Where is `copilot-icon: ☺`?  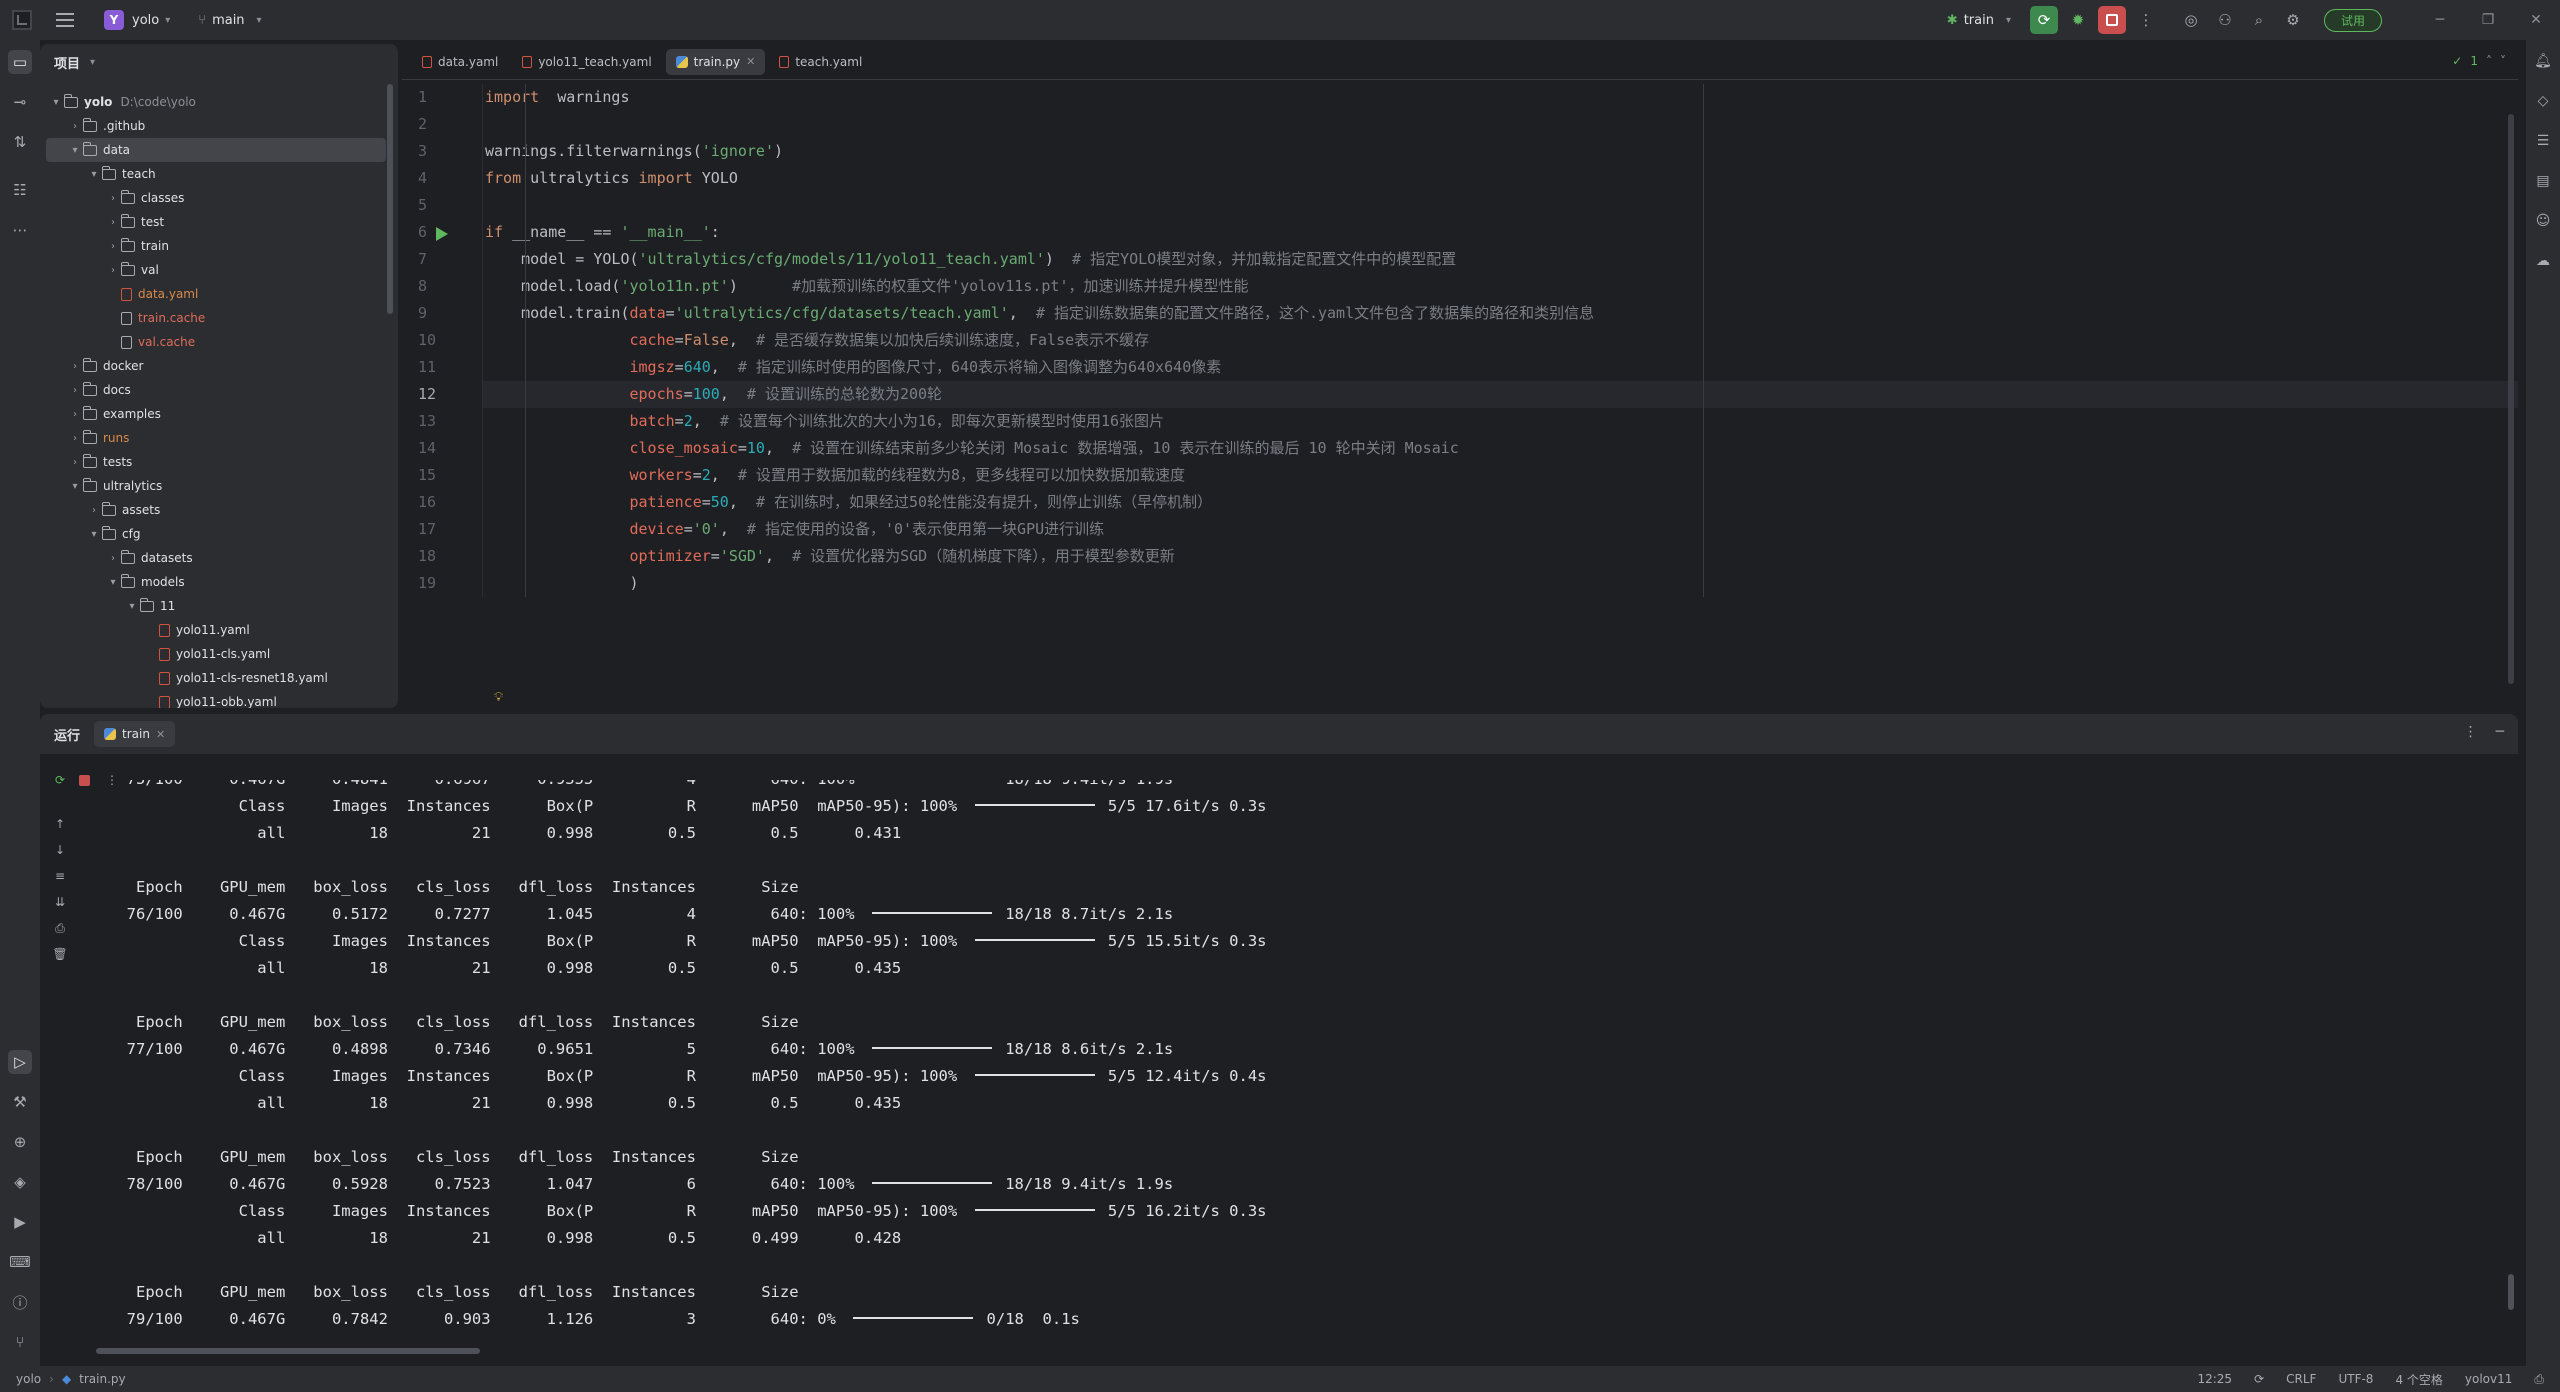
copilot-icon: ☺ is located at coordinates (2543, 221).